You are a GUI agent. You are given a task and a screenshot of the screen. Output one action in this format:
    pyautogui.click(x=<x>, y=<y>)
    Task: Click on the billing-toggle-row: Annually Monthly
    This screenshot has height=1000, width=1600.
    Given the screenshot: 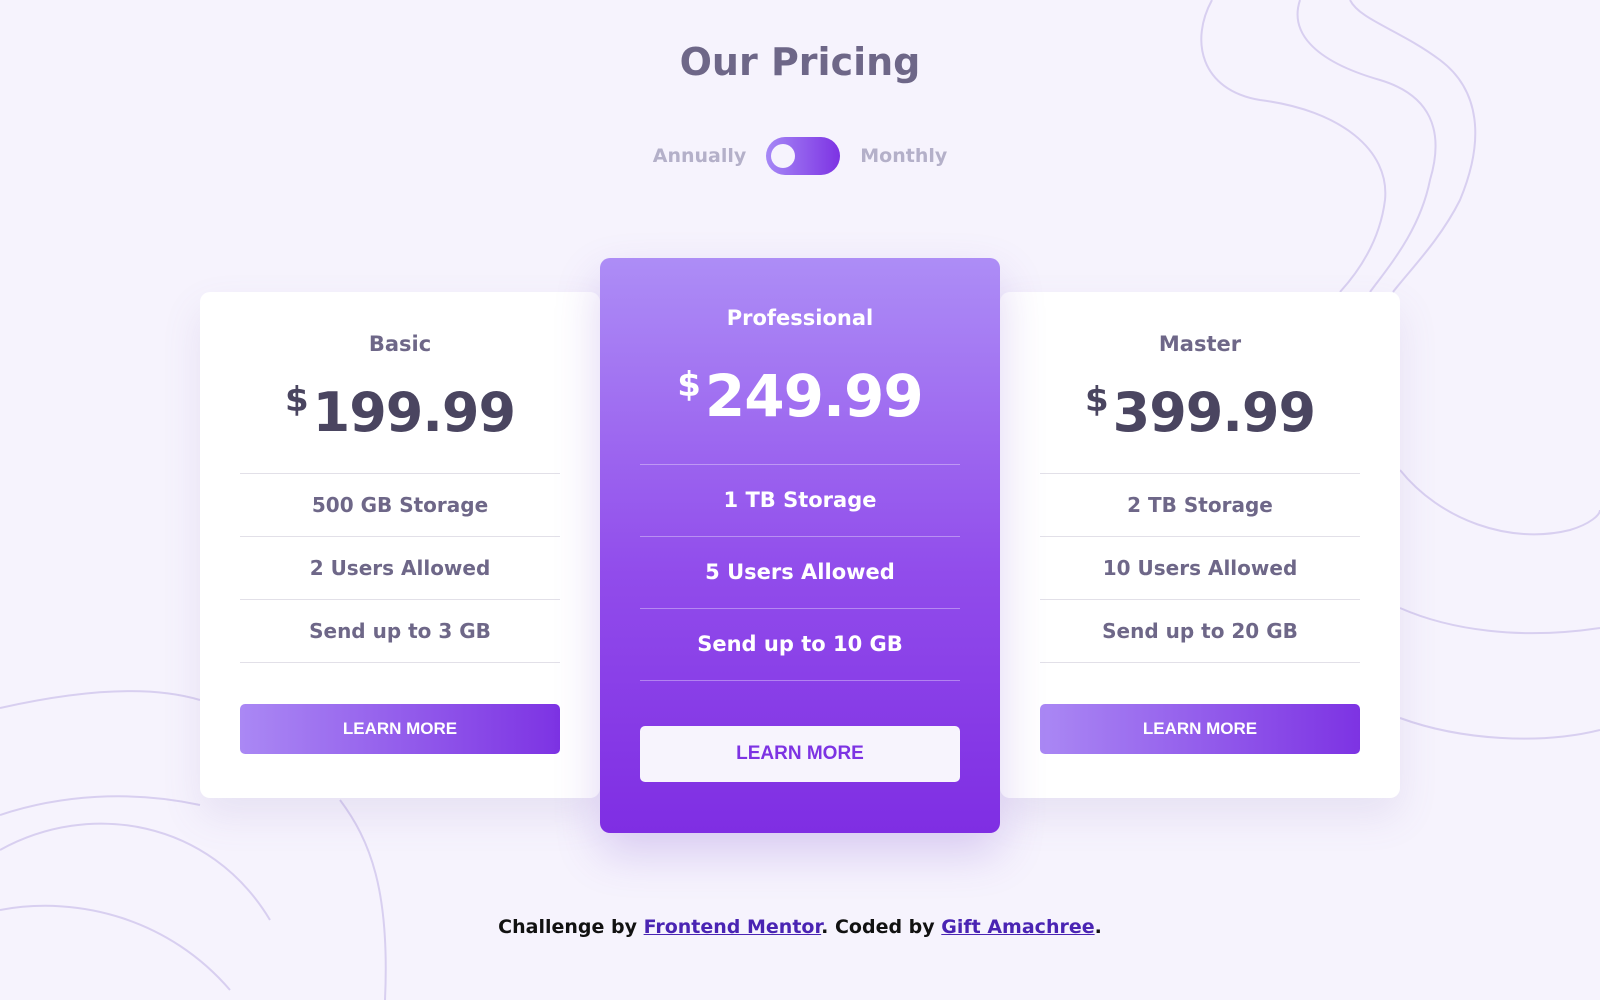 What is the action you would take?
    pyautogui.click(x=800, y=156)
    